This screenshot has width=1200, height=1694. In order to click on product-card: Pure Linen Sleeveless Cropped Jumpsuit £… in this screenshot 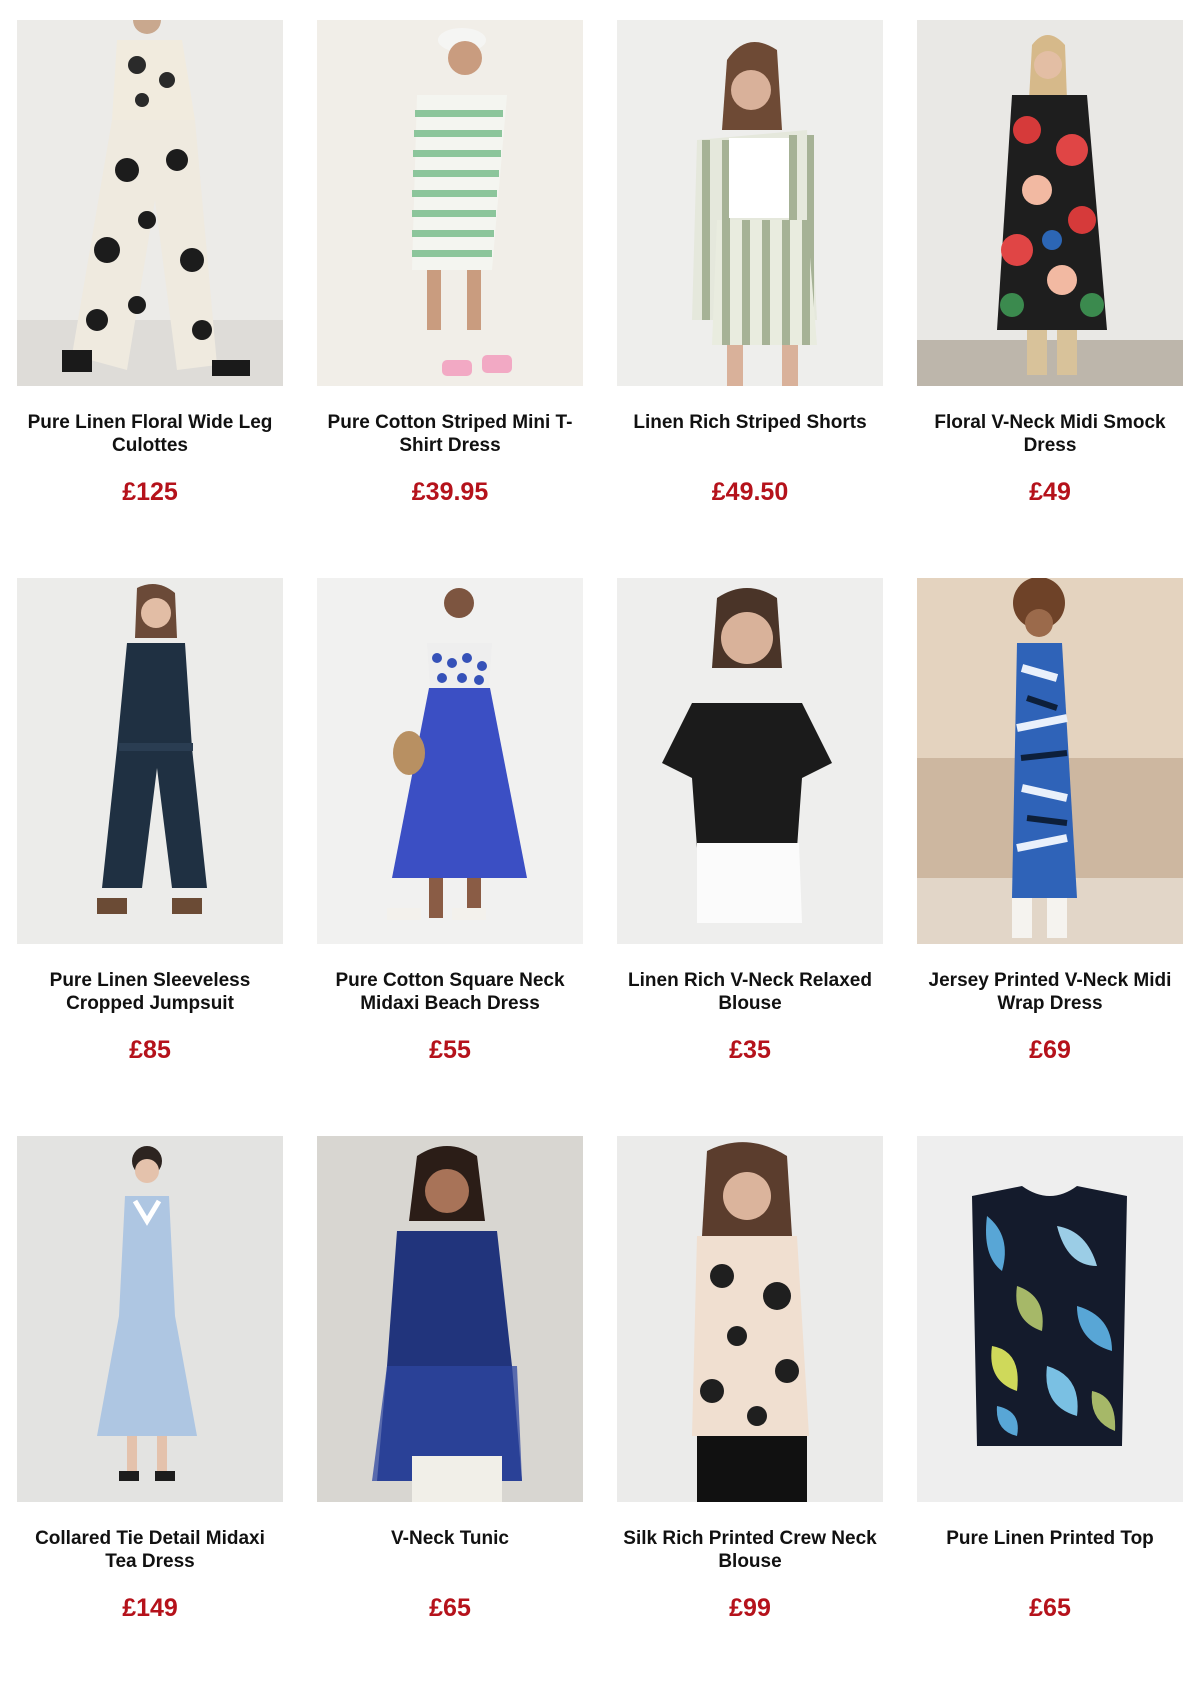, I will do `click(150, 857)`.